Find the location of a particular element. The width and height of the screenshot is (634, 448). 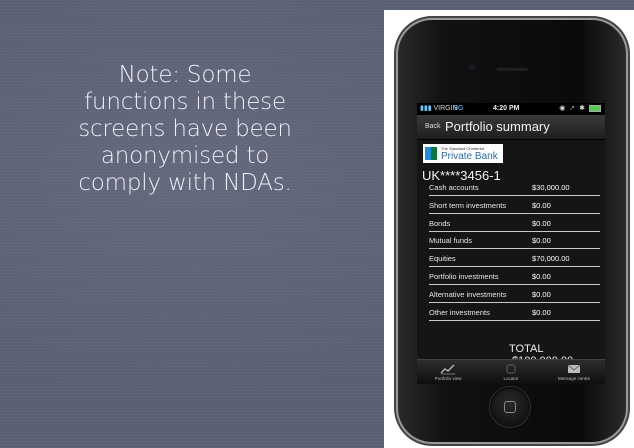

battery-icon is located at coordinates (595, 108).